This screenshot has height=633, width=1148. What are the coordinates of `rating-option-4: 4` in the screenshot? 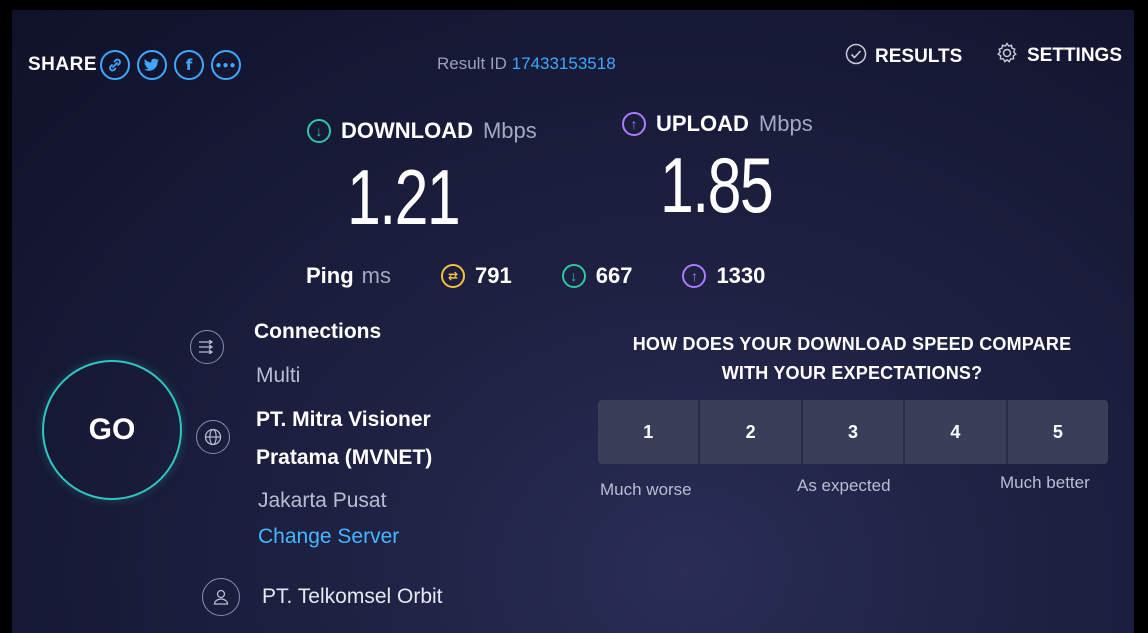 It's located at (956, 432).